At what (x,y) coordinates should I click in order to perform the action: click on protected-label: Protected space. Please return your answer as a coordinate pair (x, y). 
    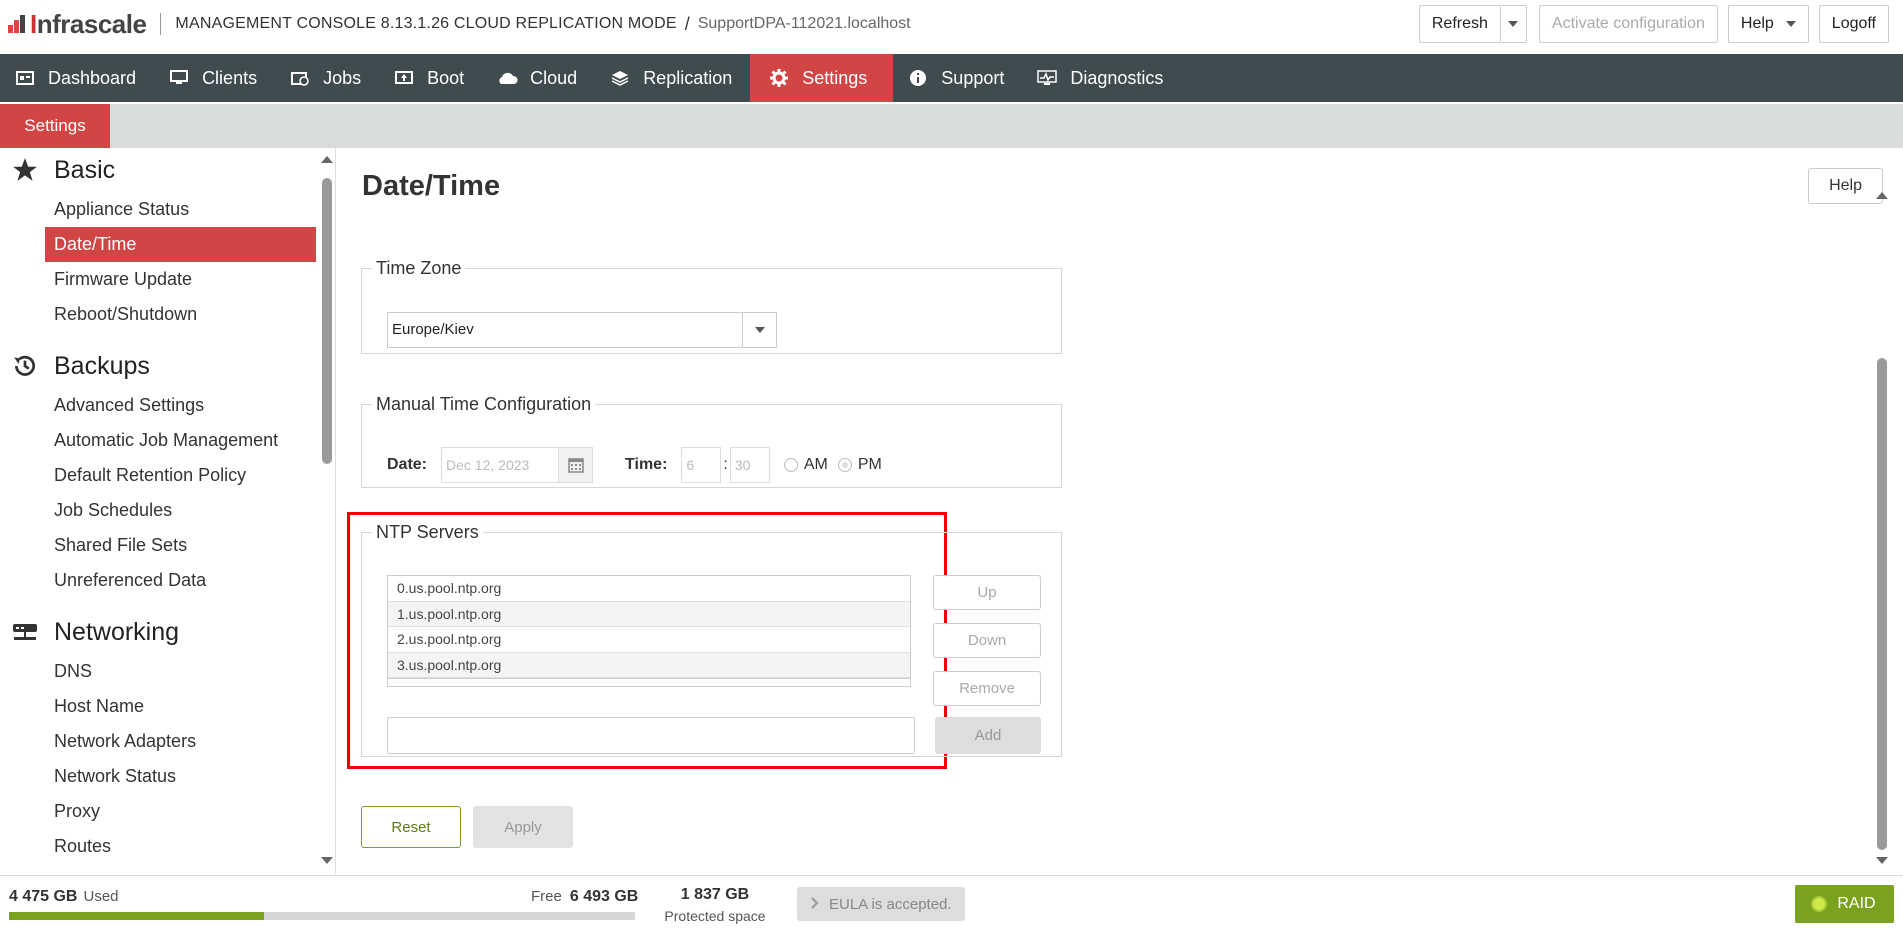
    Looking at the image, I should click on (715, 916).